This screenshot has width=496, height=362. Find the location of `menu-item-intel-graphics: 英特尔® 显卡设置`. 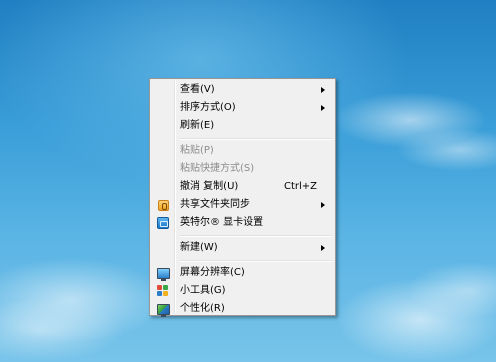

menu-item-intel-graphics: 英特尔® 显卡设置 is located at coordinates (242, 223).